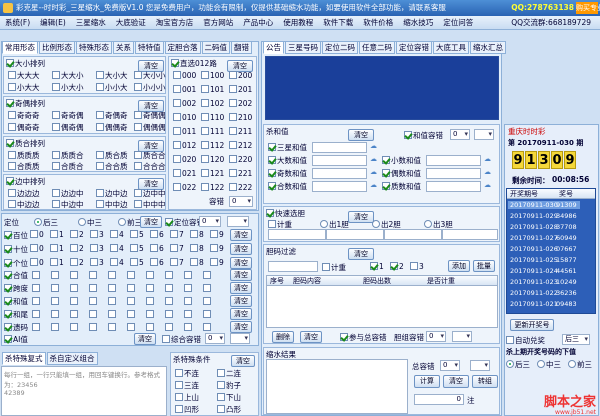 Image resolution: width=600 pixels, height=416 pixels. I want to click on sum-clear-button: 清空, so click(361, 135).